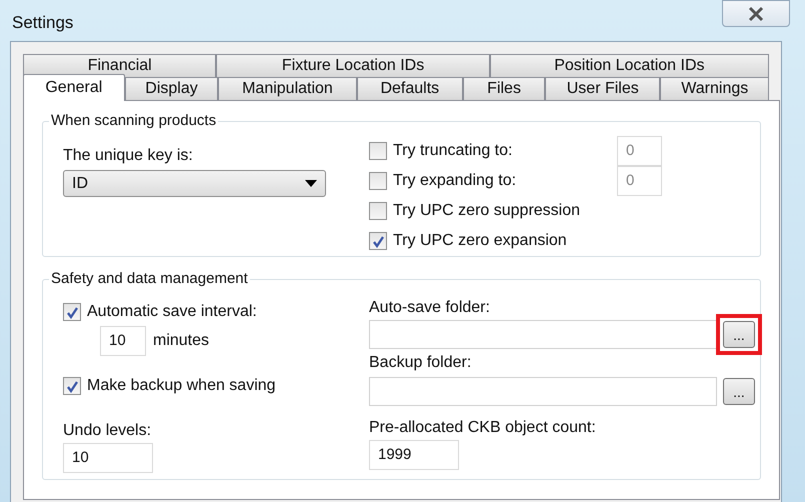 This screenshot has width=805, height=502. What do you see at coordinates (311, 183) in the screenshot?
I see `dropdown-arrow-icon` at bounding box center [311, 183].